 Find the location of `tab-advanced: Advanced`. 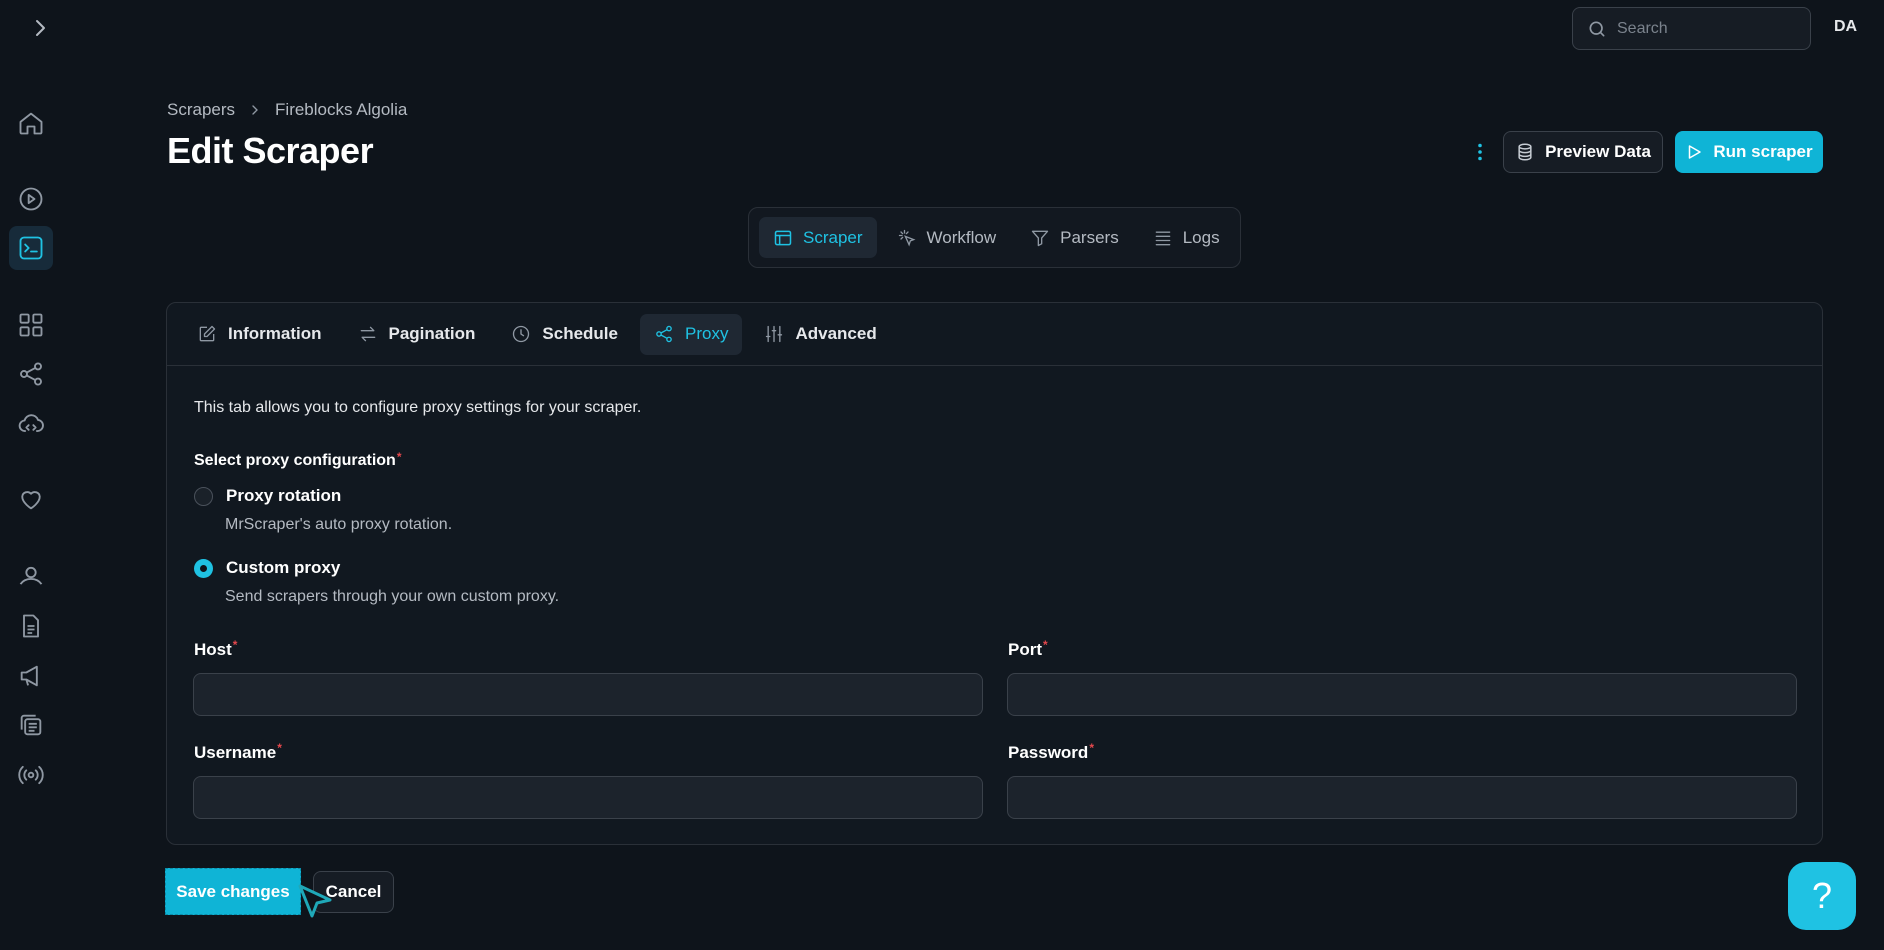

tab-advanced: Advanced is located at coordinates (820, 334).